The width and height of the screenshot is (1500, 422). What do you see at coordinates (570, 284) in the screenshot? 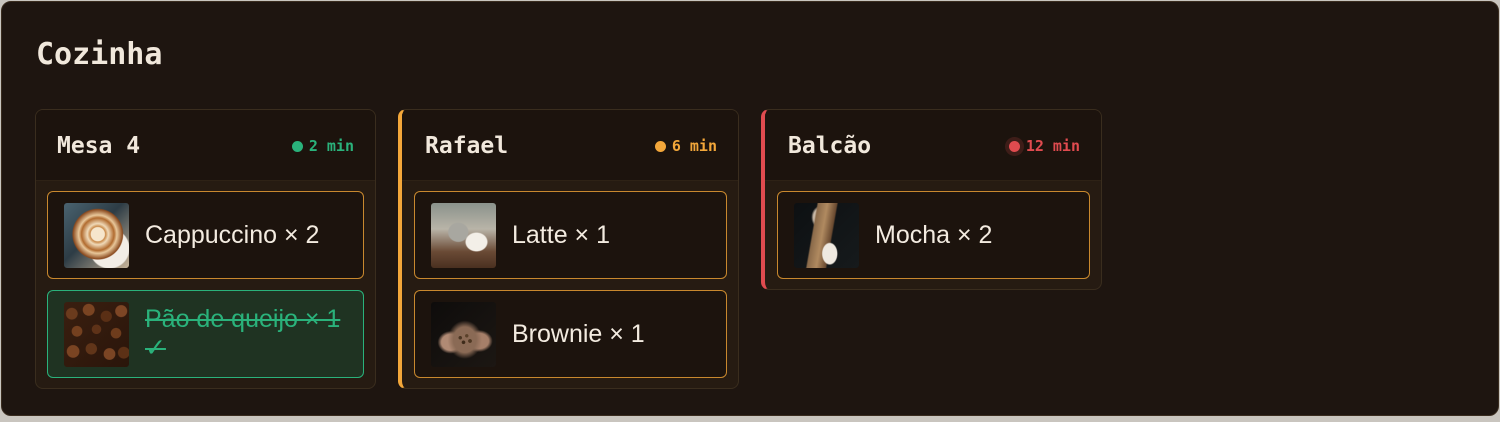
I see `ticket-items: Latte × 1 Brownie × 1` at bounding box center [570, 284].